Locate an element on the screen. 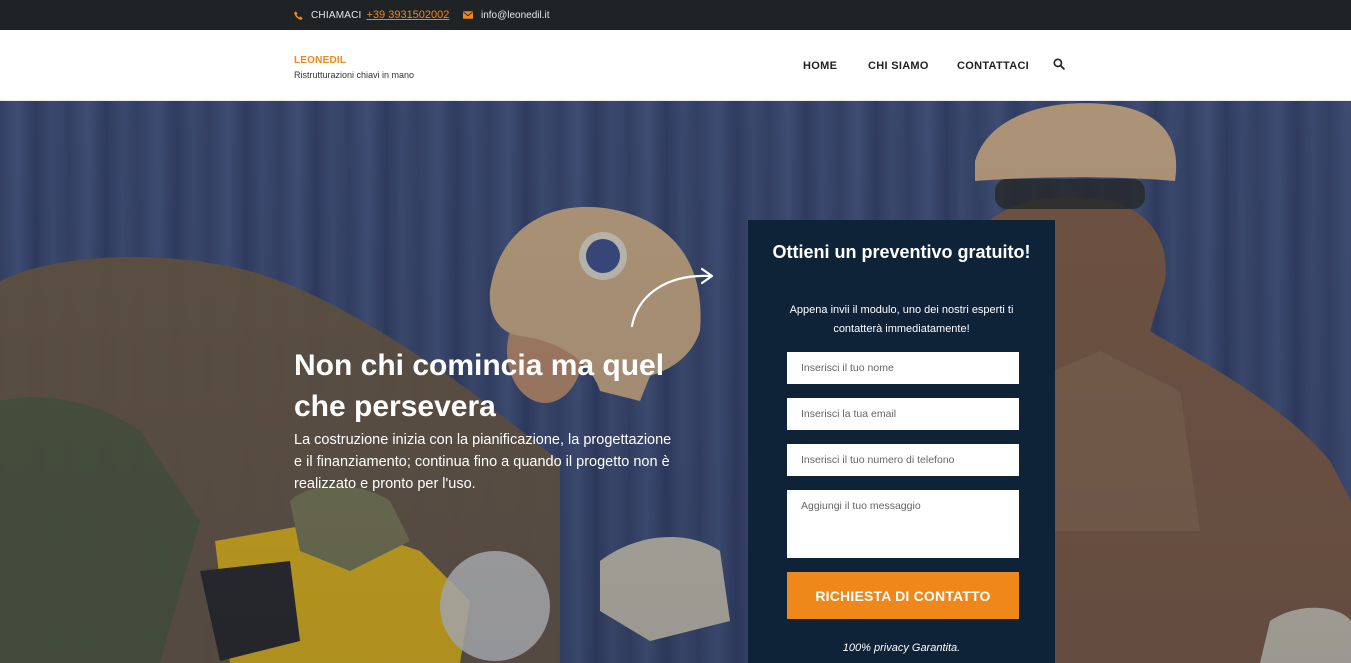 This screenshot has width=1351, height=663. message-field is located at coordinates (903, 524).